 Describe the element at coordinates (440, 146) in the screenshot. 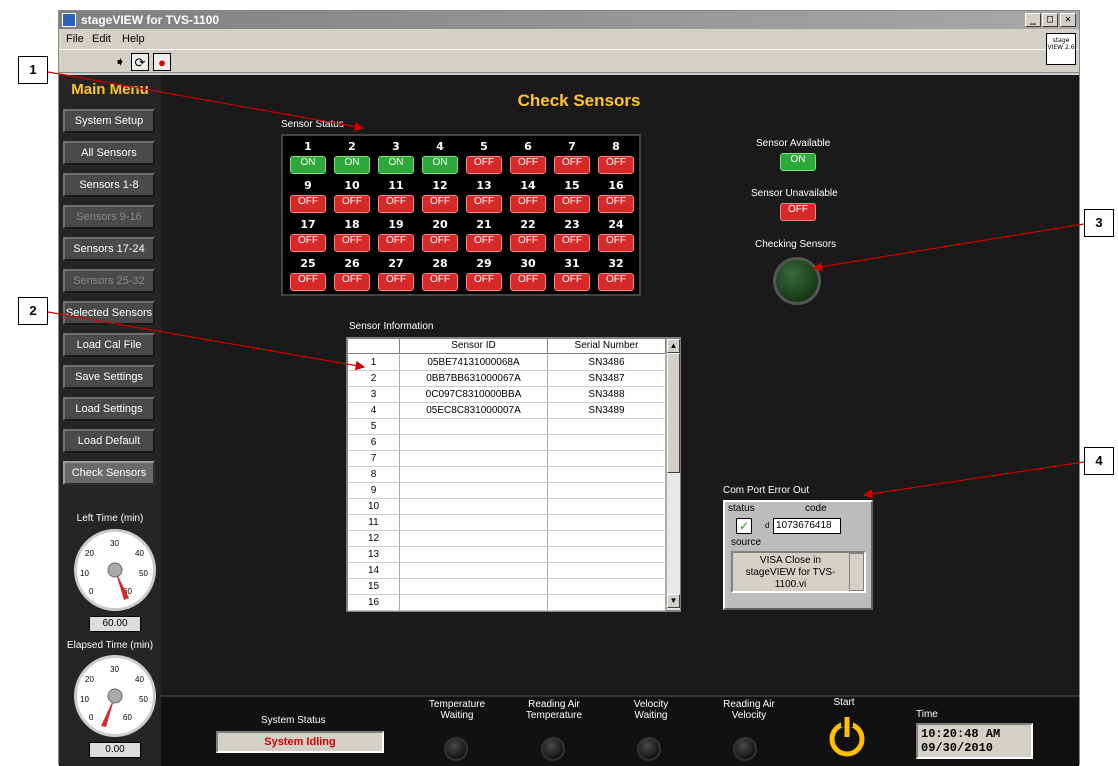

I see `sensor-number: 4` at that location.